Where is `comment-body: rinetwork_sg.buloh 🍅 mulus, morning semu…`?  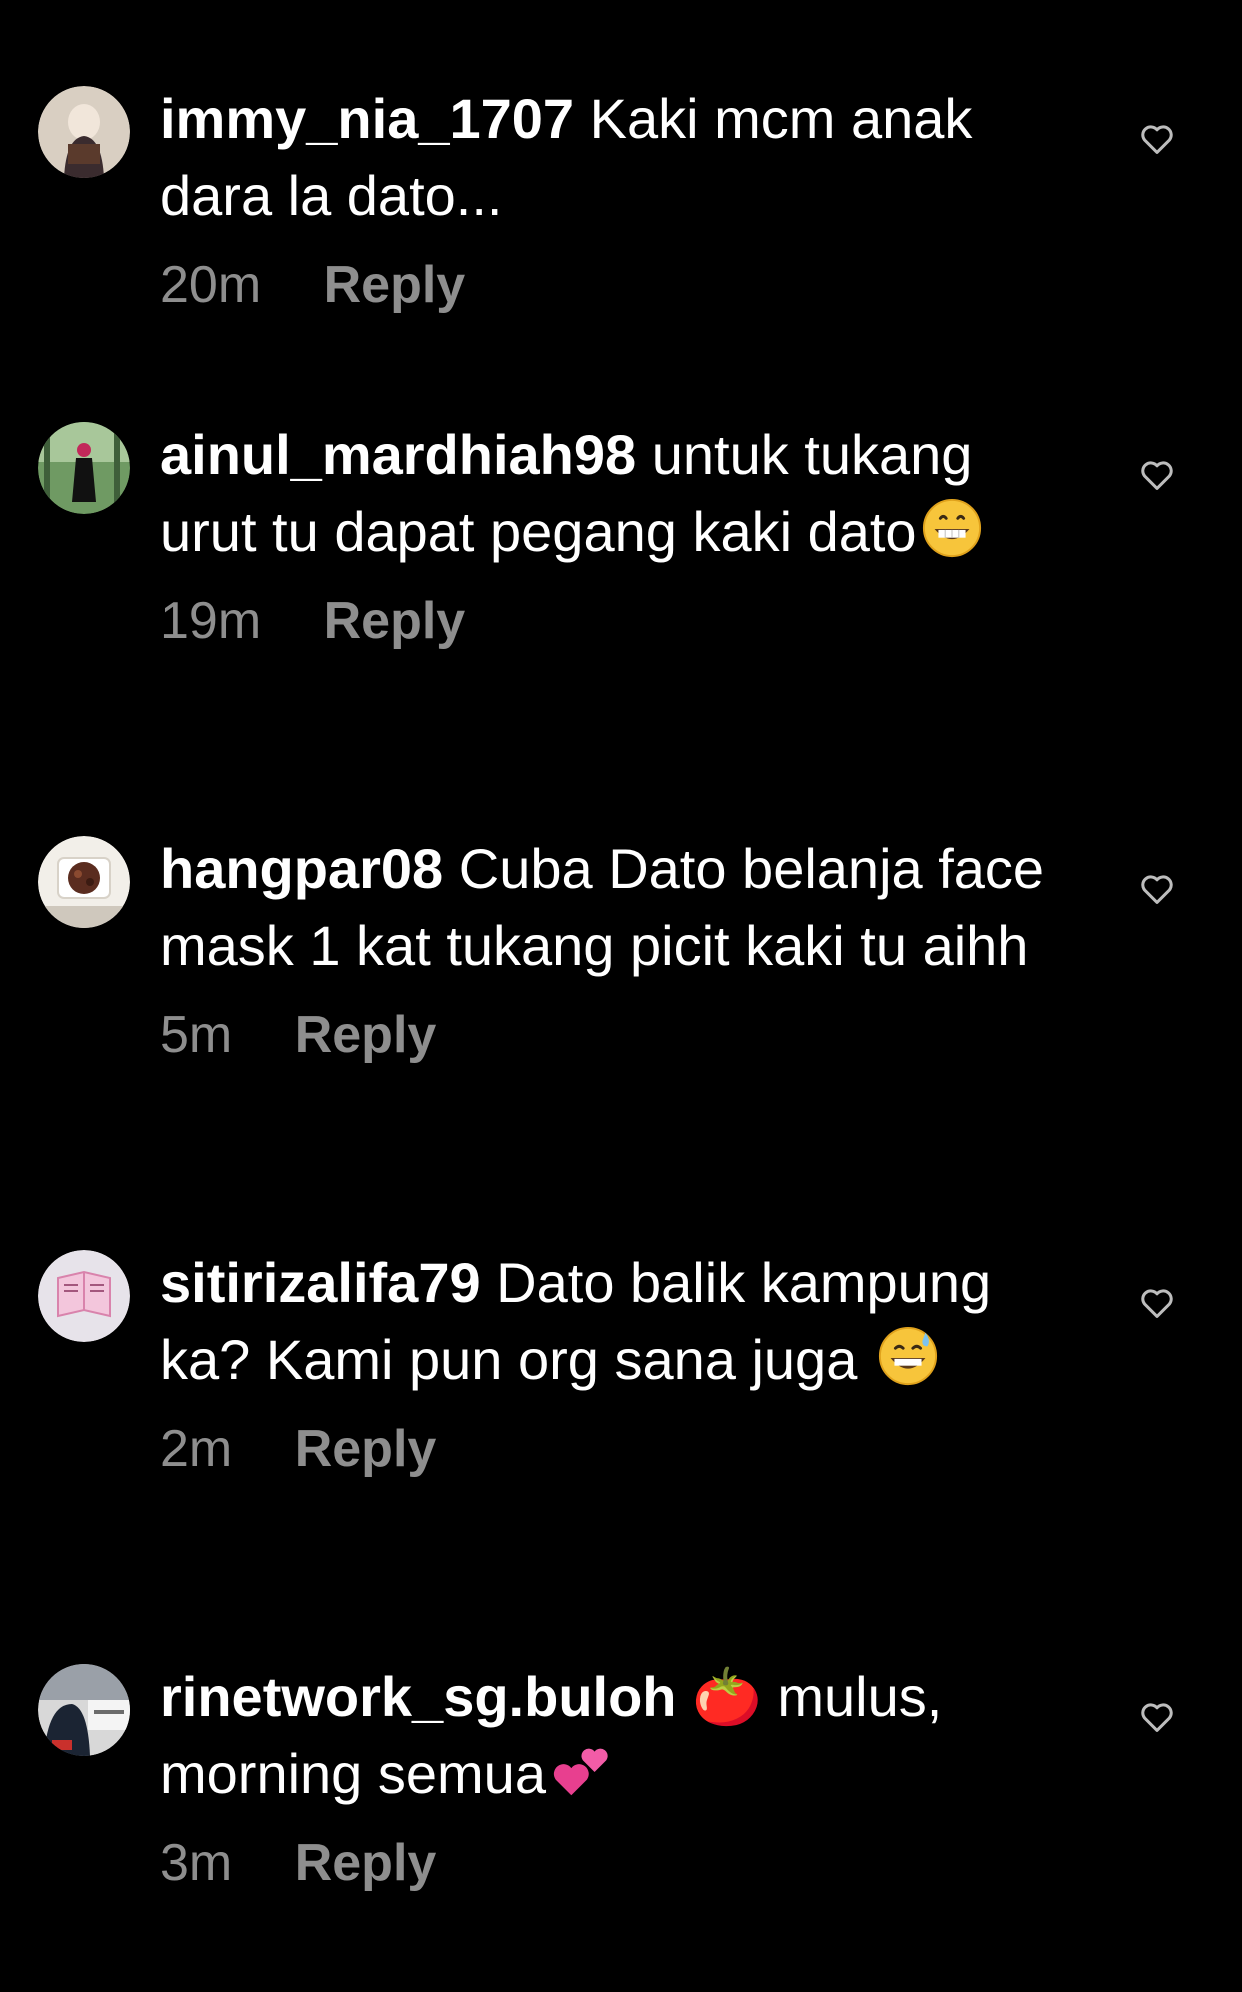 comment-body: rinetwork_sg.buloh 🍅 mulus, morning semu… is located at coordinates (620, 1781).